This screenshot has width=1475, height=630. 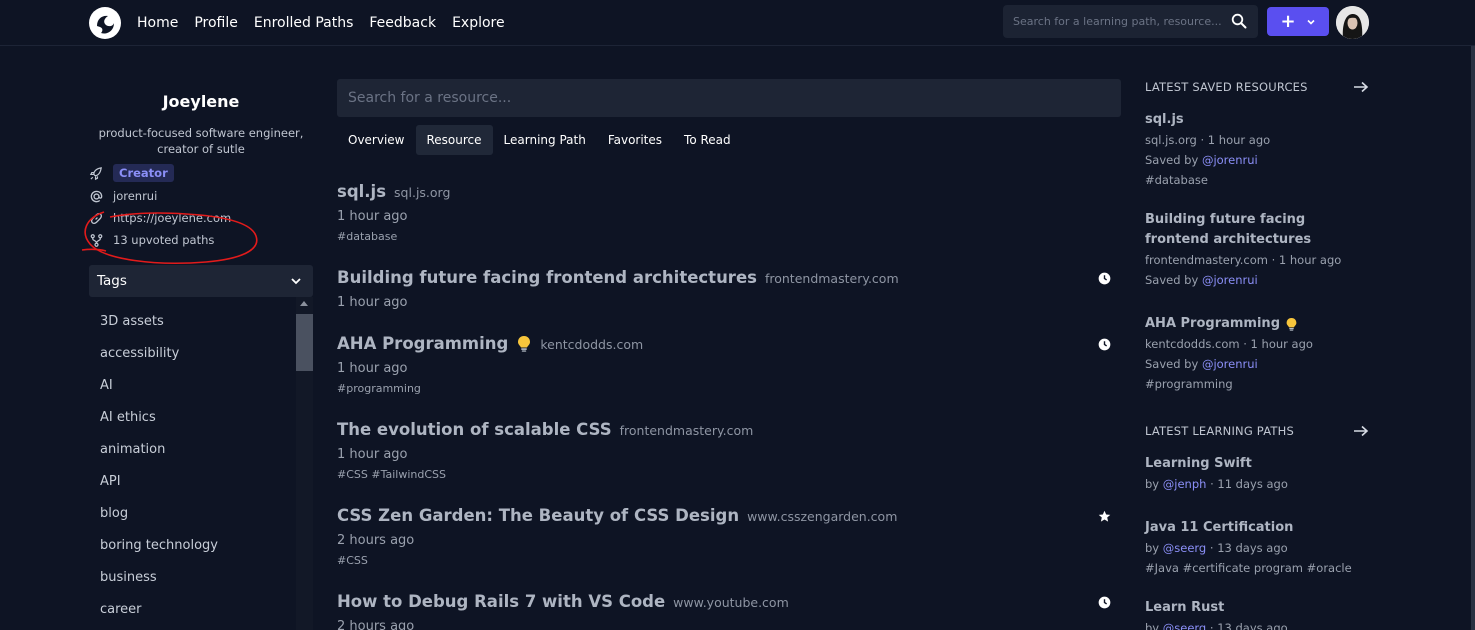 What do you see at coordinates (391, 474) in the screenshot?
I see `resource-tags: #CSS #TailwindCSS` at bounding box center [391, 474].